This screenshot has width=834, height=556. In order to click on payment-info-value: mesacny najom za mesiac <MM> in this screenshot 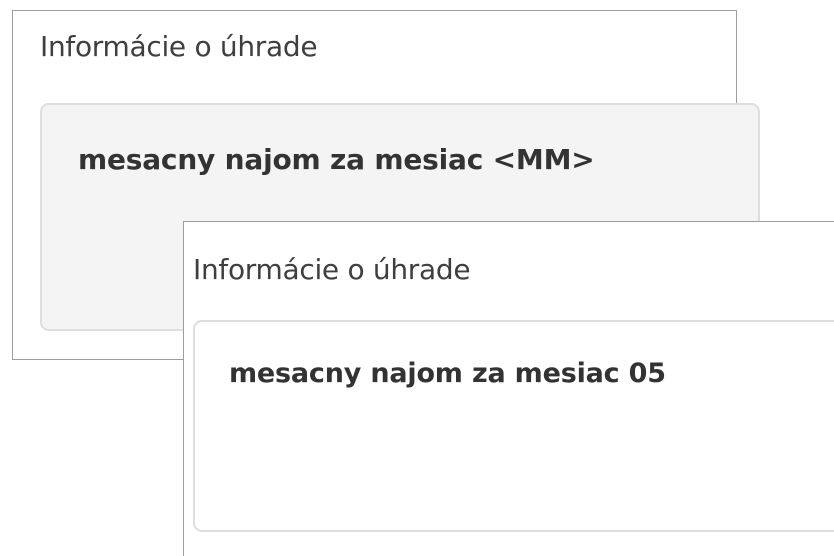, I will do `click(336, 159)`.